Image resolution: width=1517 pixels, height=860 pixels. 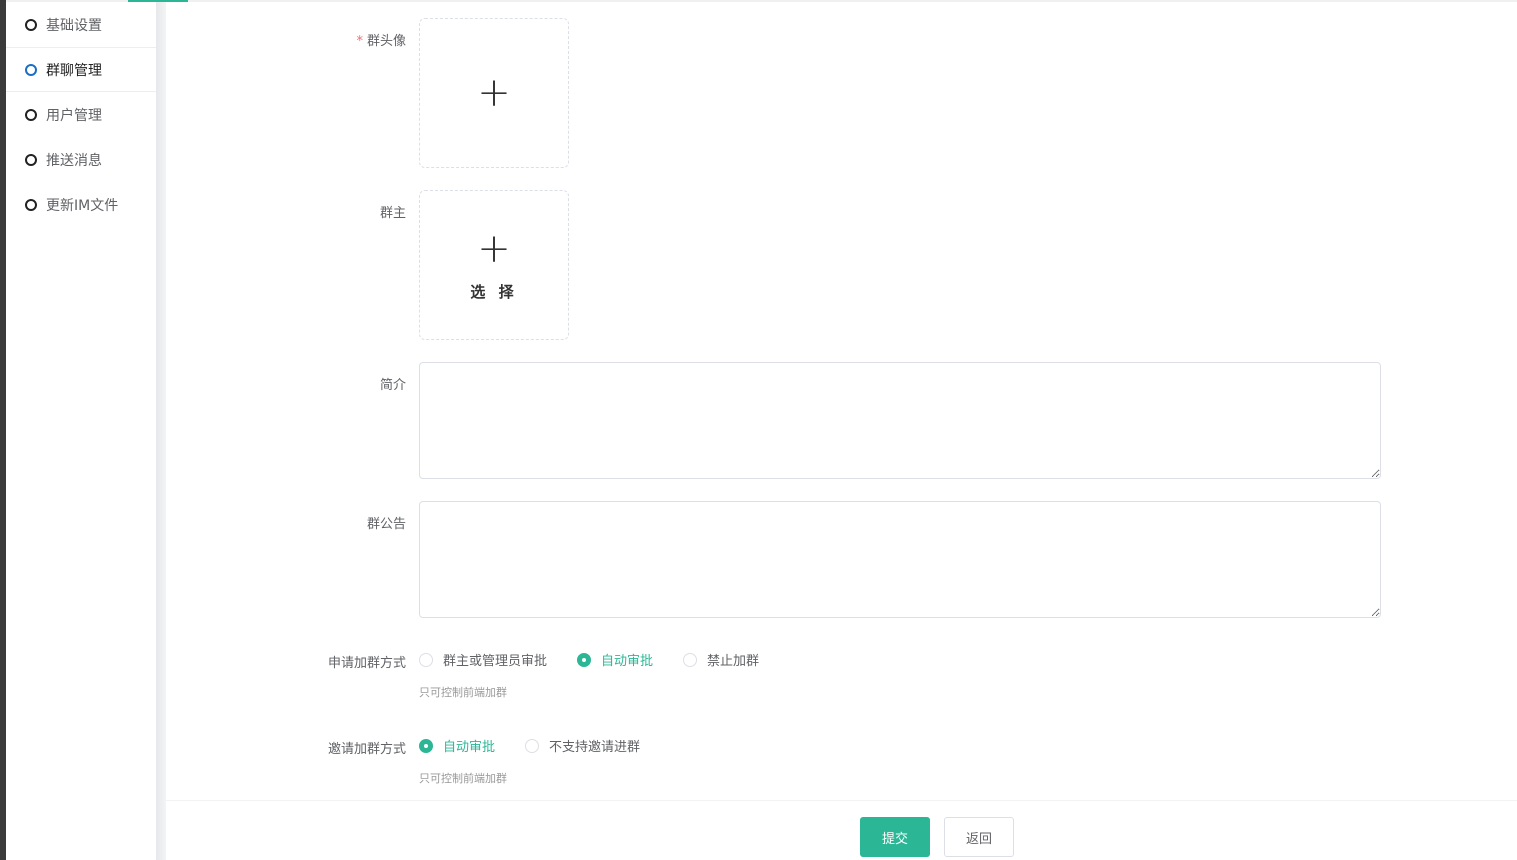 I want to click on notice-label: 群公告, so click(x=386, y=524).